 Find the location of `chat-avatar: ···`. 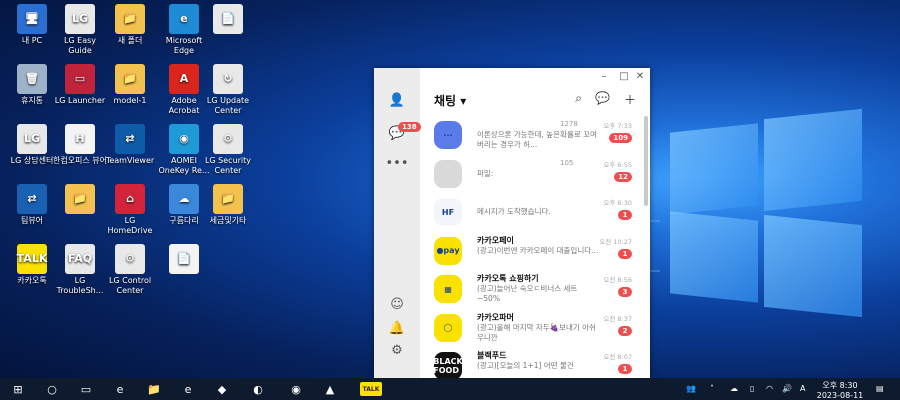

chat-avatar: ··· is located at coordinates (448, 135).